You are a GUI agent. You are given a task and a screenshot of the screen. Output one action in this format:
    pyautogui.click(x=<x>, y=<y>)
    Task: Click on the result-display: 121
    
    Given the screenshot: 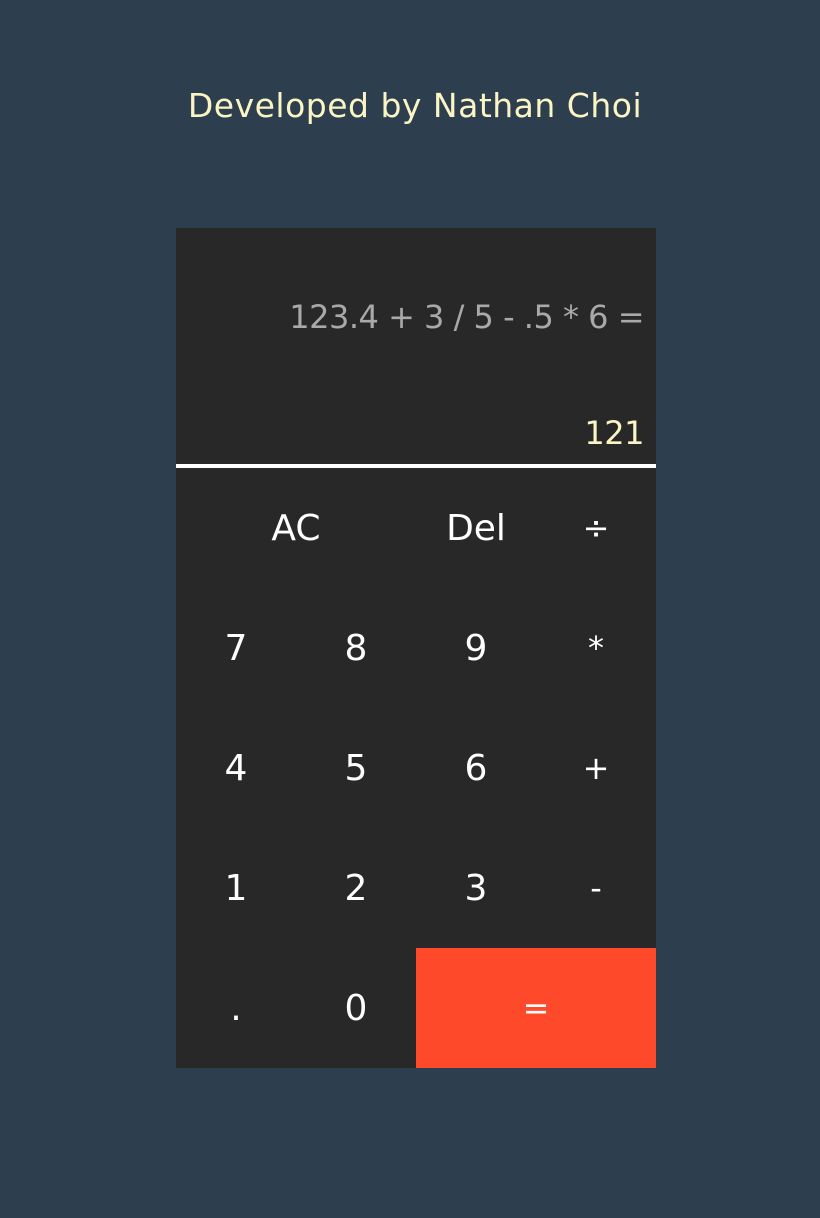 What is the action you would take?
    pyautogui.click(x=614, y=433)
    